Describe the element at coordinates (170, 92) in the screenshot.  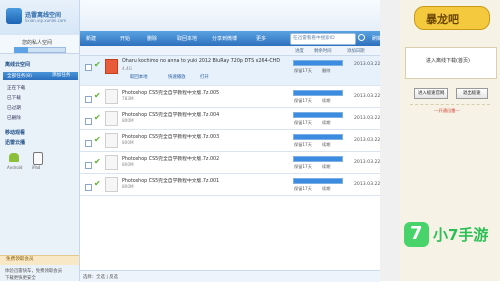
I see `file-name: Photoshop CS5完全自学教程中文版.7z.005` at that location.